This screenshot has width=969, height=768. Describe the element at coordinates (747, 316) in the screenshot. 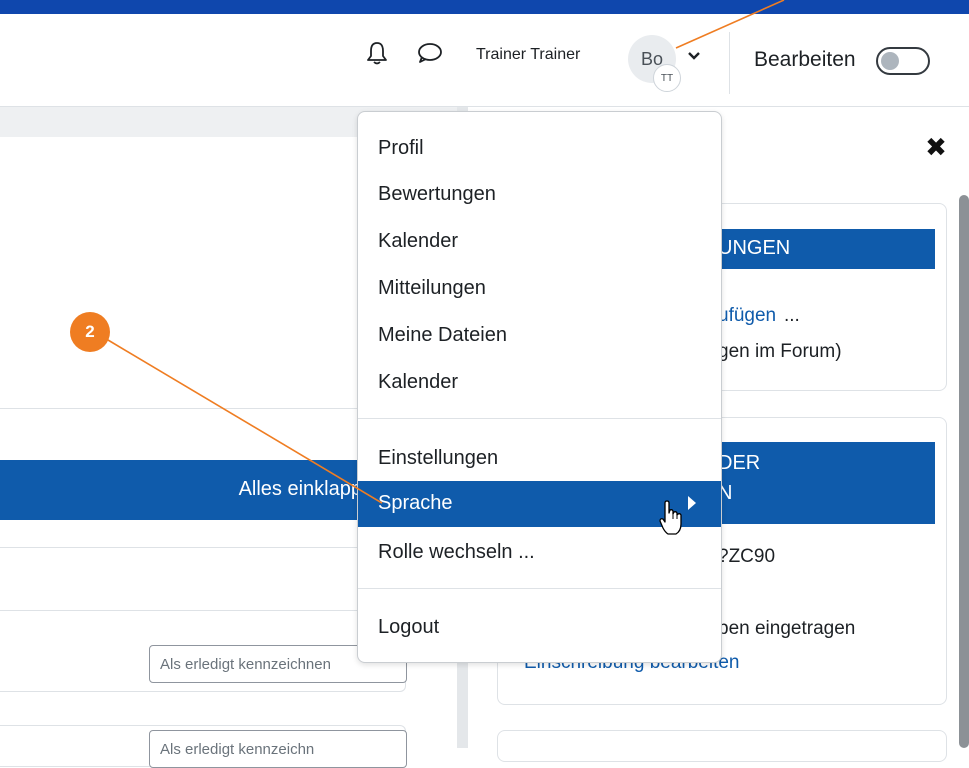

I see `block-link: ufügen` at that location.